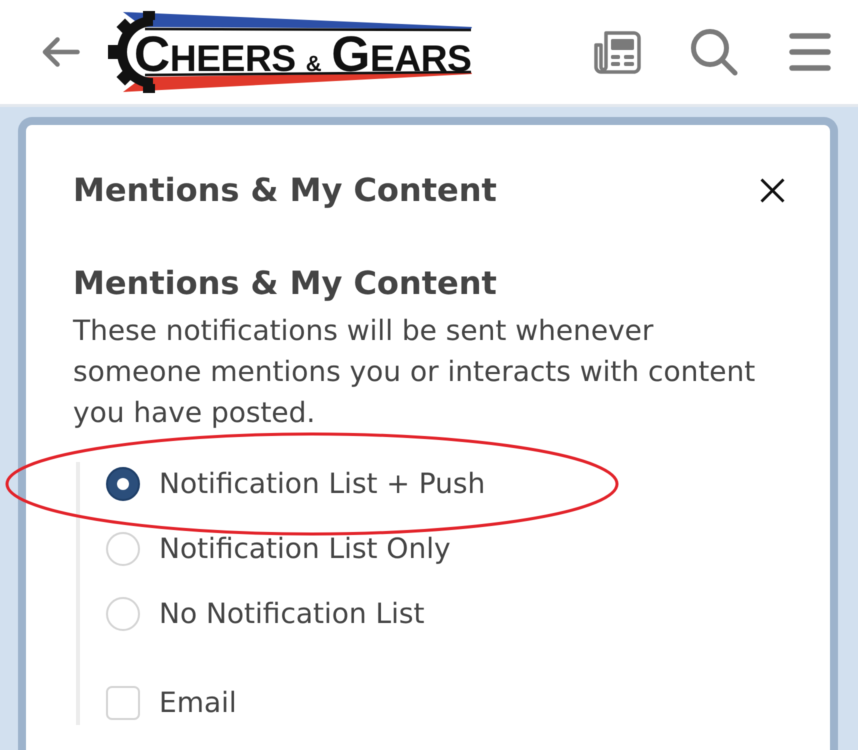 This screenshot has height=750, width=858. I want to click on option-label: No Notification List, so click(291, 614).